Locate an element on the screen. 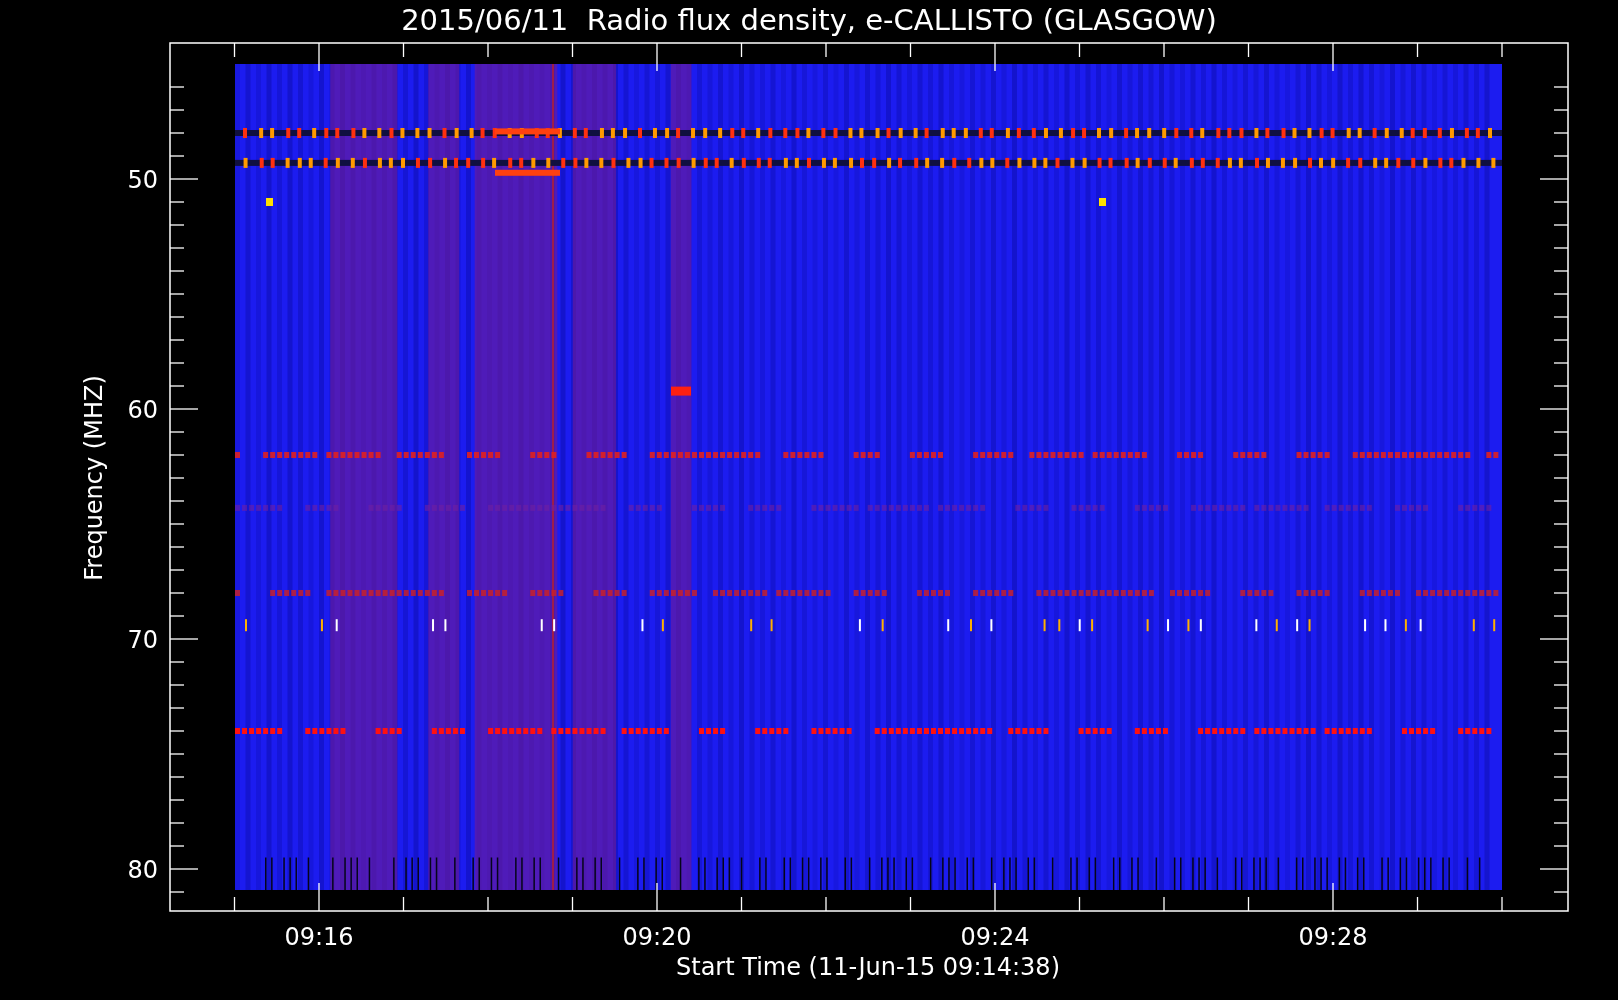  x-tick-label: 09:20 is located at coordinates (657, 937).